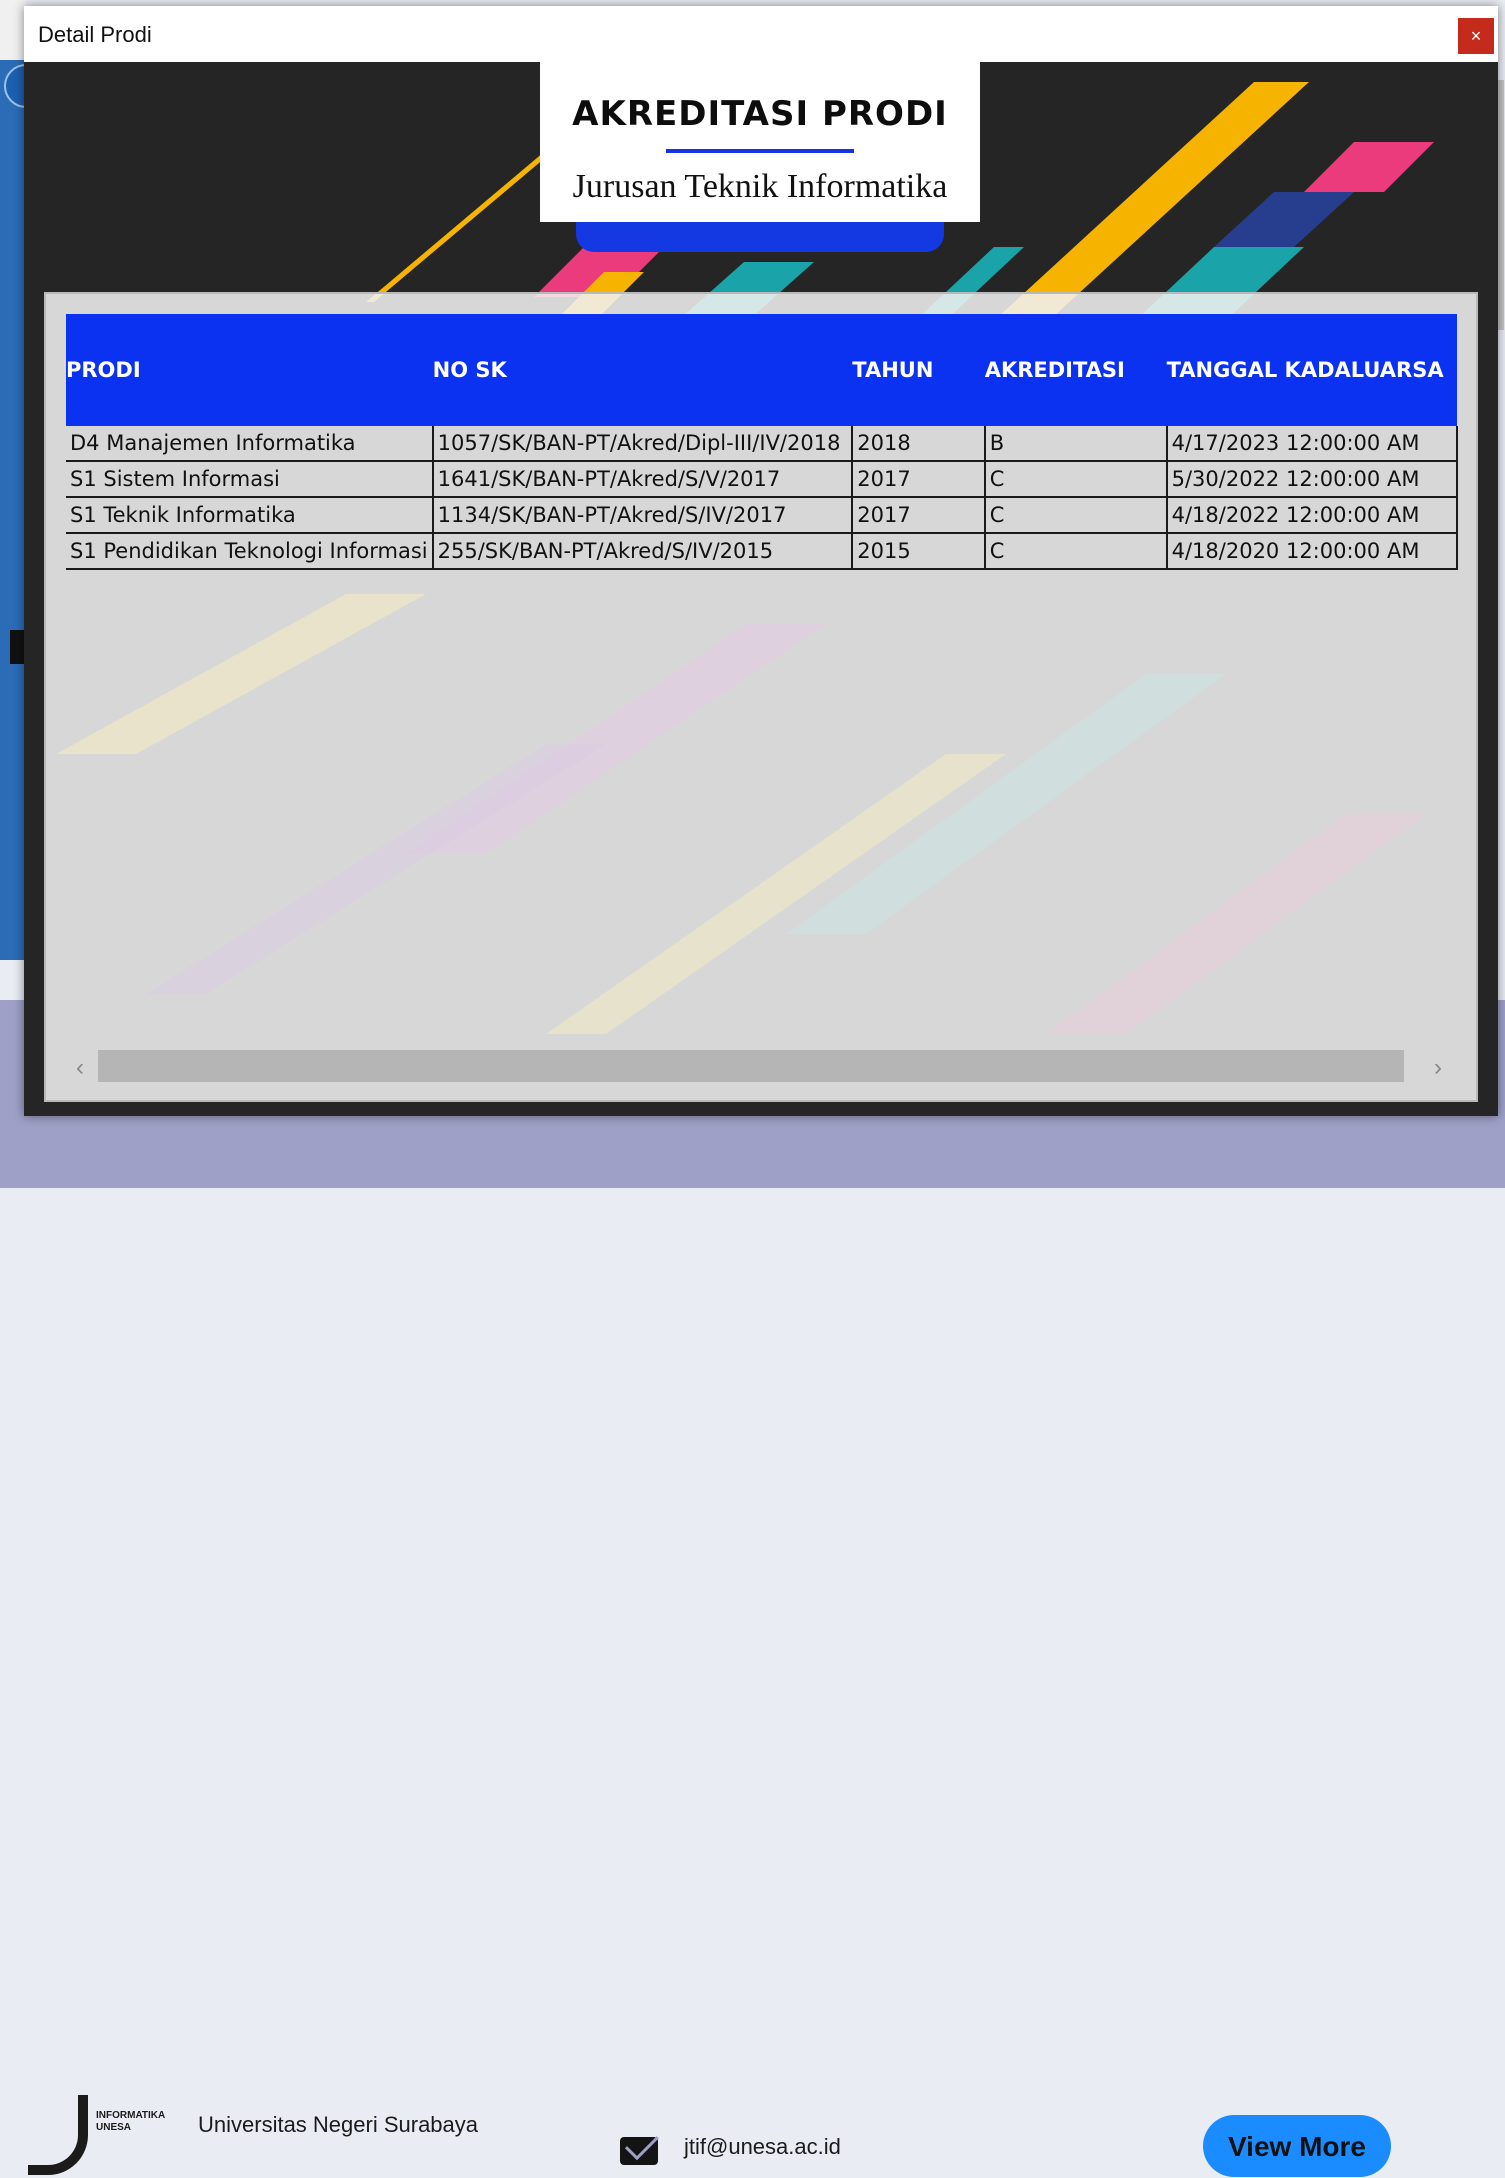 Image resolution: width=1505 pixels, height=2178 pixels. Describe the element at coordinates (1312, 551) in the screenshot. I see `cell-tanggal-kadaluarsa: 4/18/2020 12:00:00 AM` at that location.